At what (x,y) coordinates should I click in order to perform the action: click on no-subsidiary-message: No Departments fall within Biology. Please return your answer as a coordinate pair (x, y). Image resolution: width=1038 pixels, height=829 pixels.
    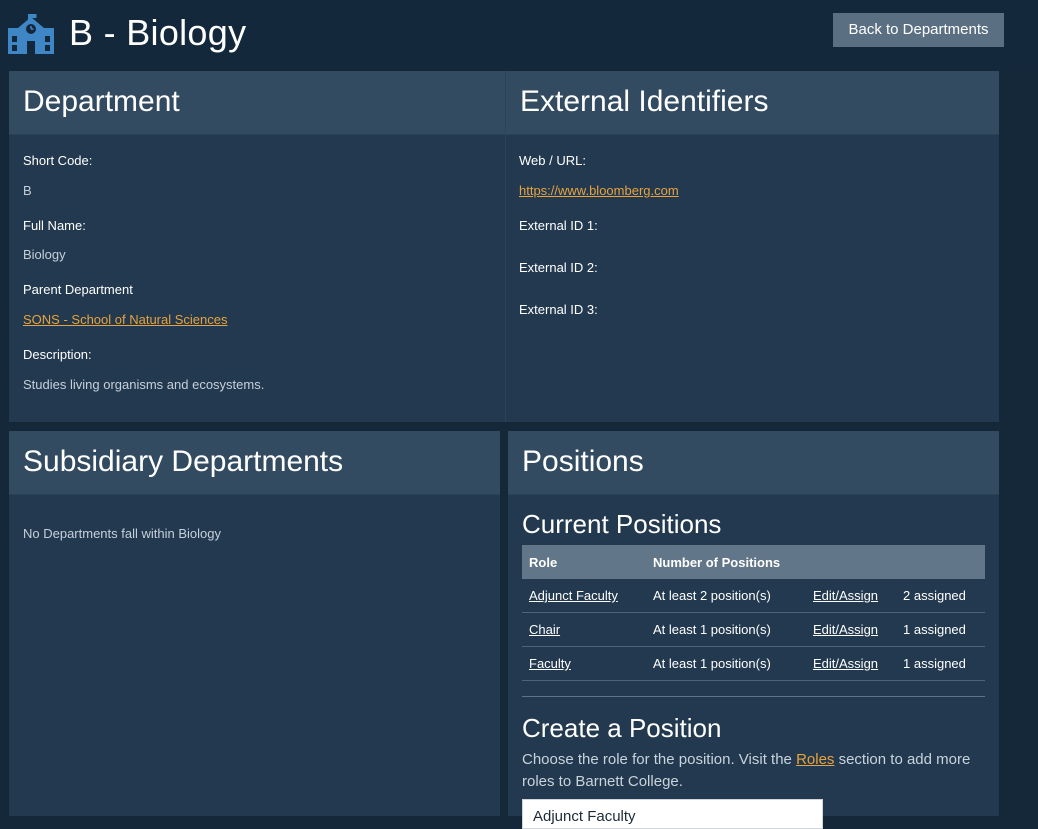
    Looking at the image, I should click on (122, 533).